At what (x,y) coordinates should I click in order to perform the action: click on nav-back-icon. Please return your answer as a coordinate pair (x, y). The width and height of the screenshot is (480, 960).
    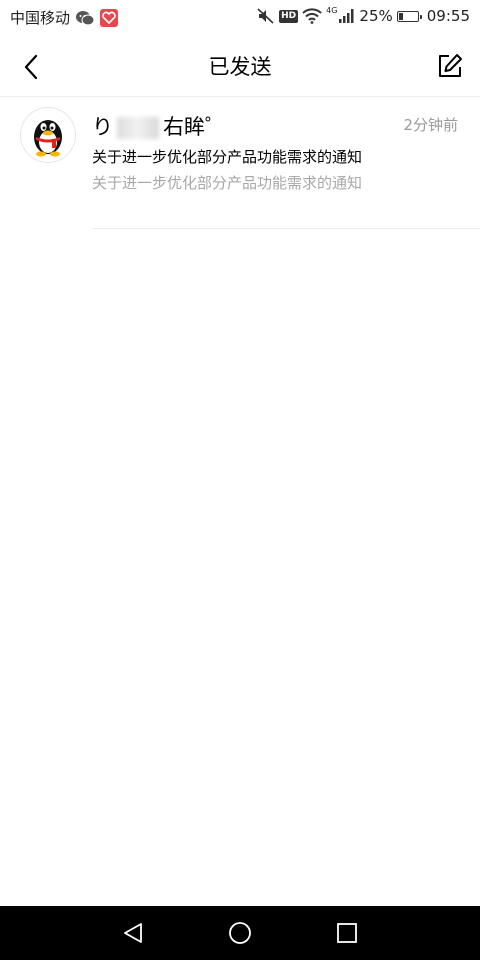
    Looking at the image, I should click on (133, 933).